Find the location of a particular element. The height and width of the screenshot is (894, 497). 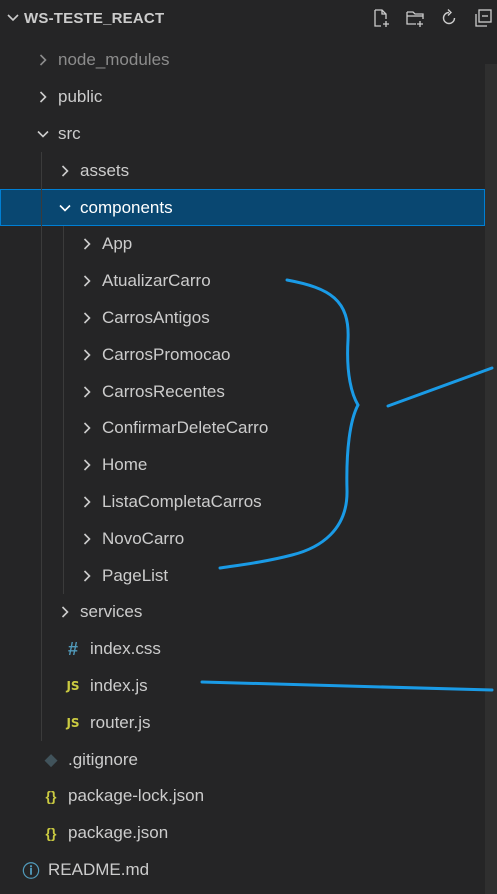

folder-item-carrosrecentes: CarrosRecentes is located at coordinates (242, 391).